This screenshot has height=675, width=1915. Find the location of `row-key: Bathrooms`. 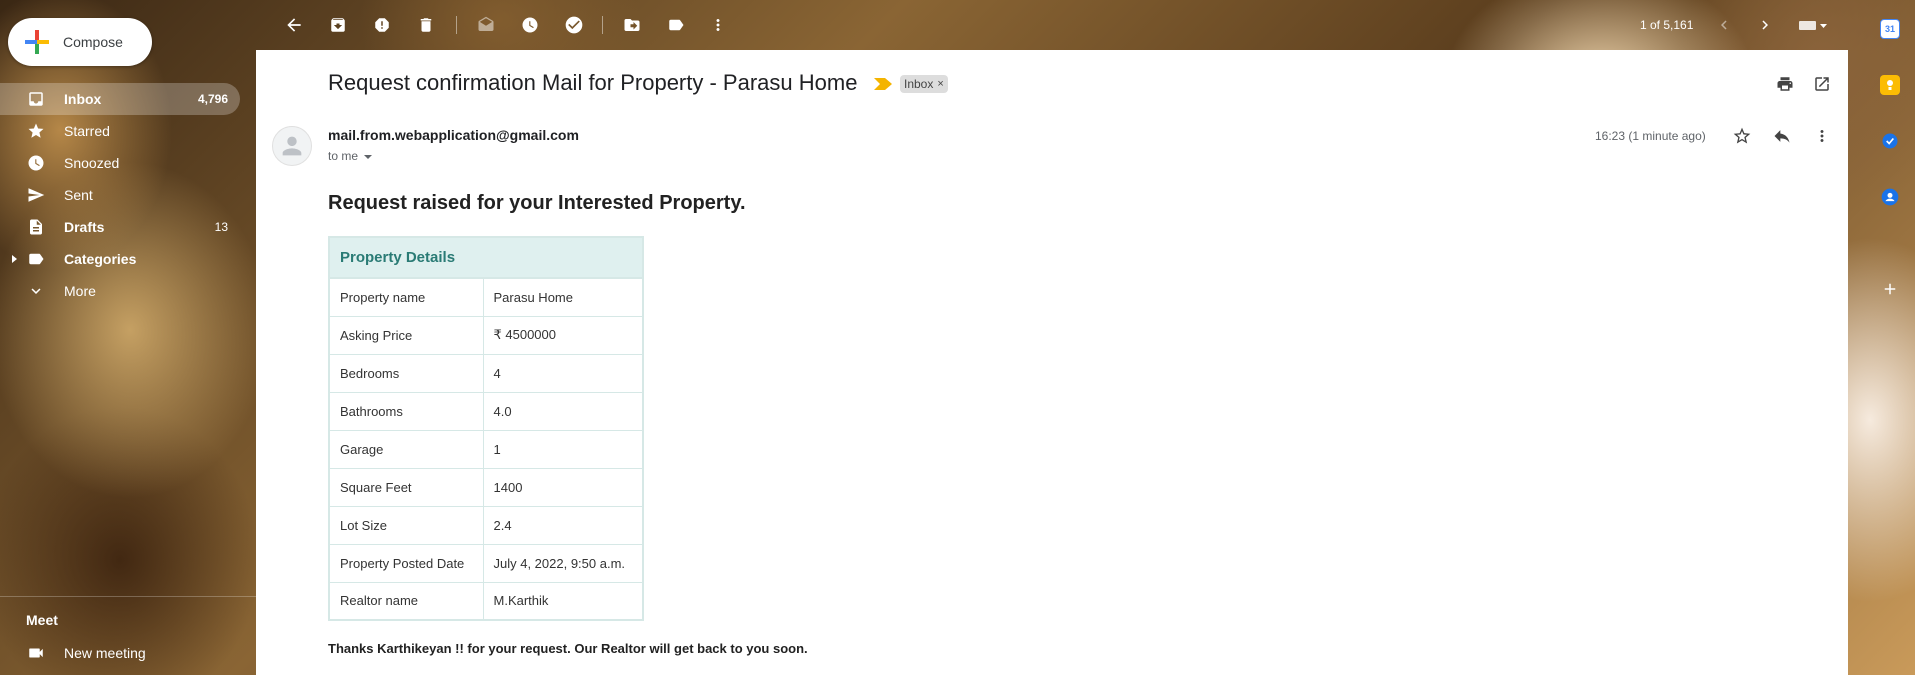

row-key: Bathrooms is located at coordinates (406, 411).